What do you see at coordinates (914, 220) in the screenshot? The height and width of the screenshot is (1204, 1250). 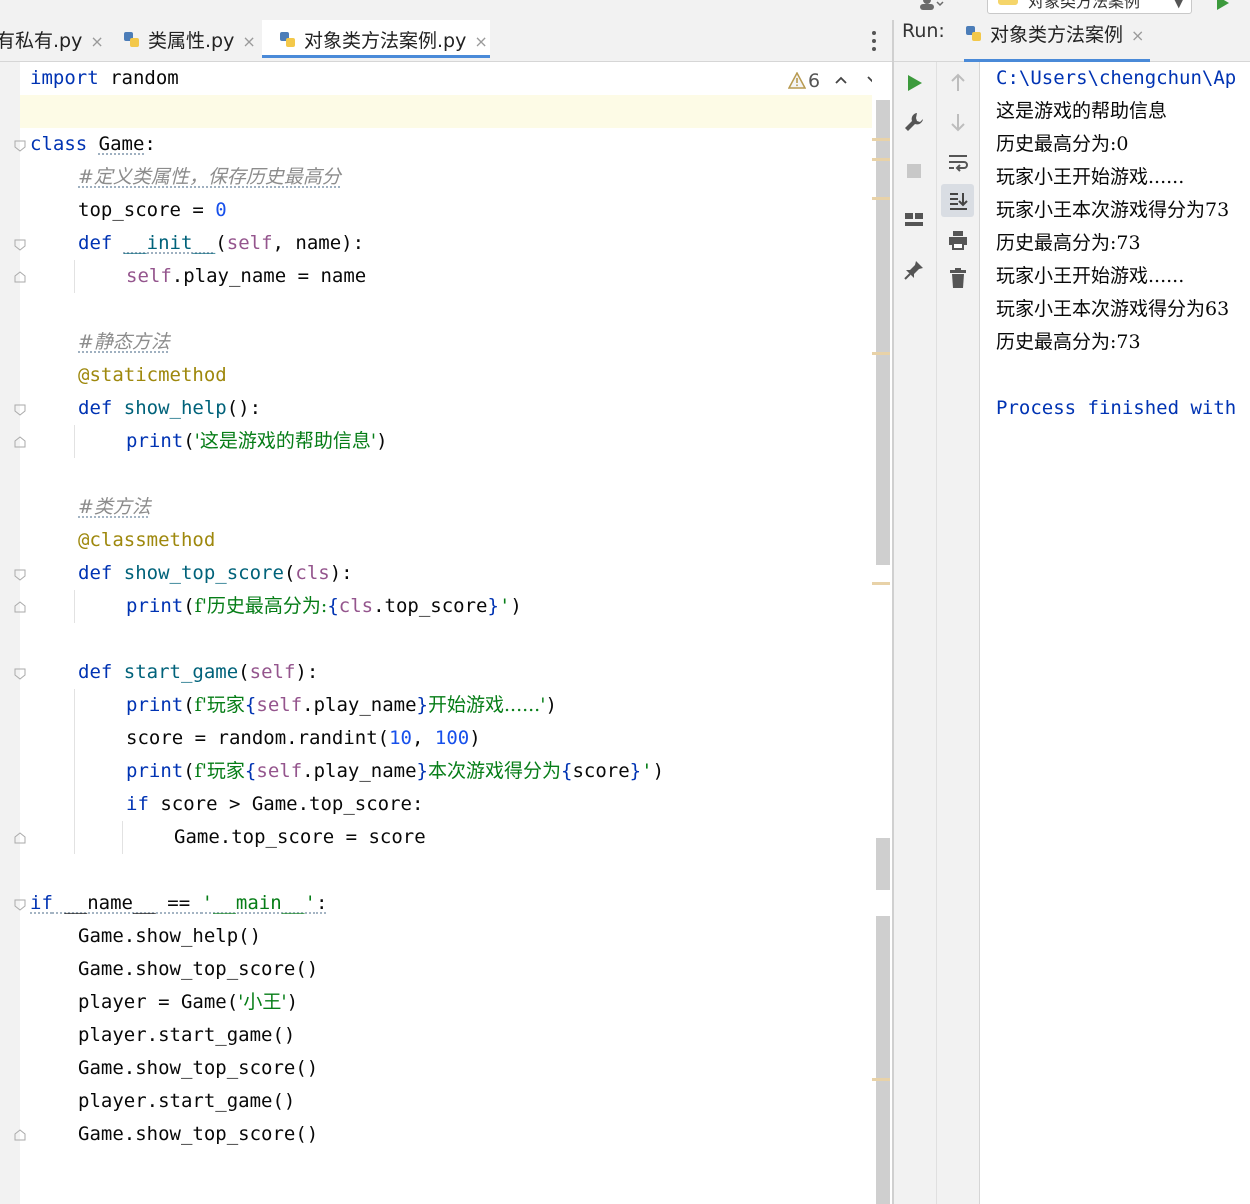 I see `layout-icon` at bounding box center [914, 220].